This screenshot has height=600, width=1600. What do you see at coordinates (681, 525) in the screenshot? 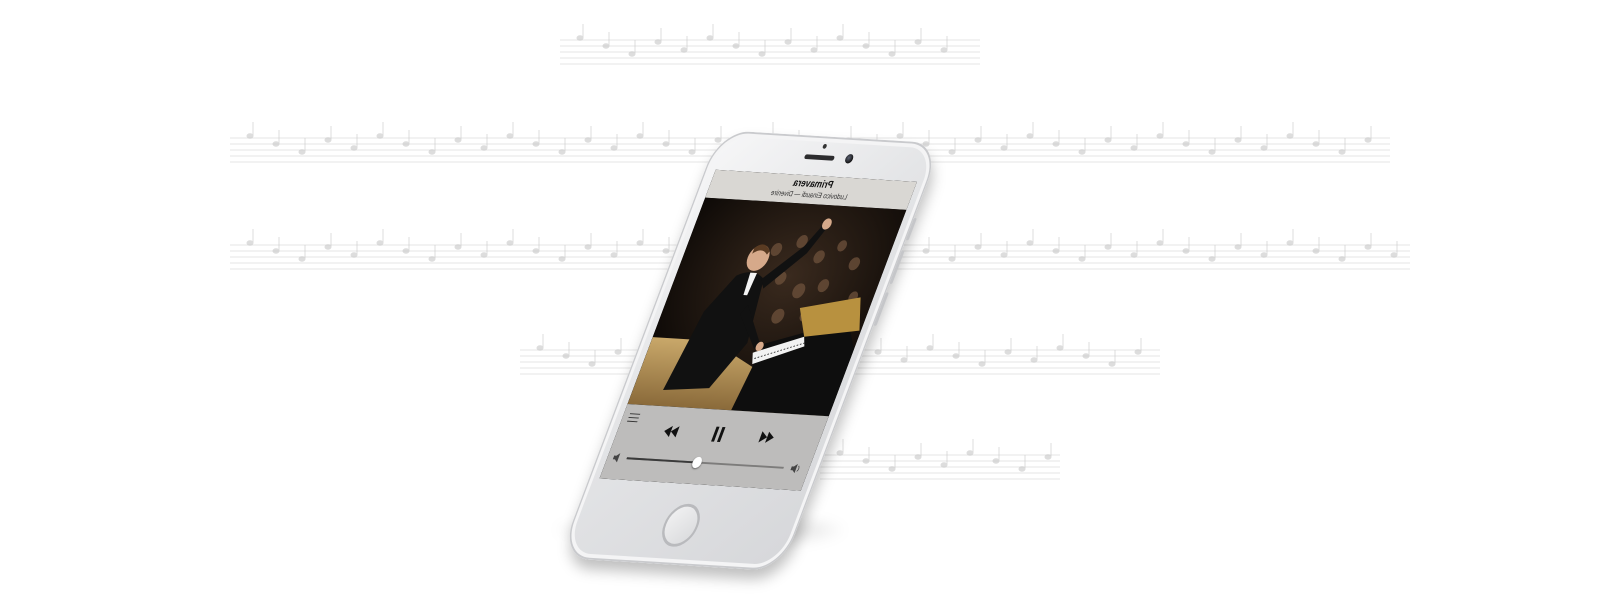
I see `home-button` at bounding box center [681, 525].